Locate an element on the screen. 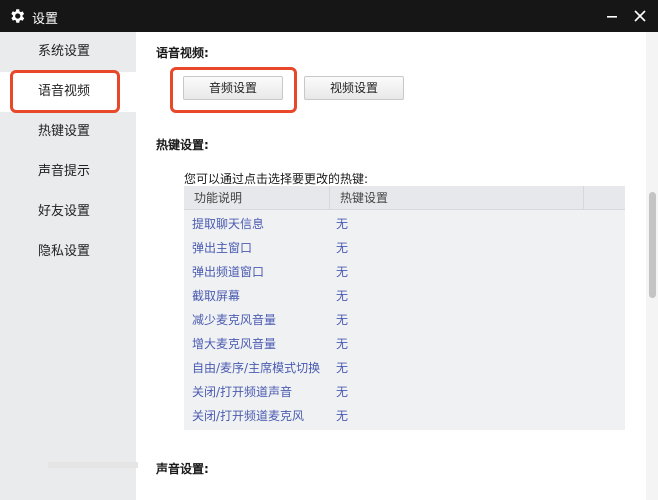 This screenshot has height=500, width=658. video-settings-button: 视频设置 is located at coordinates (354, 88).